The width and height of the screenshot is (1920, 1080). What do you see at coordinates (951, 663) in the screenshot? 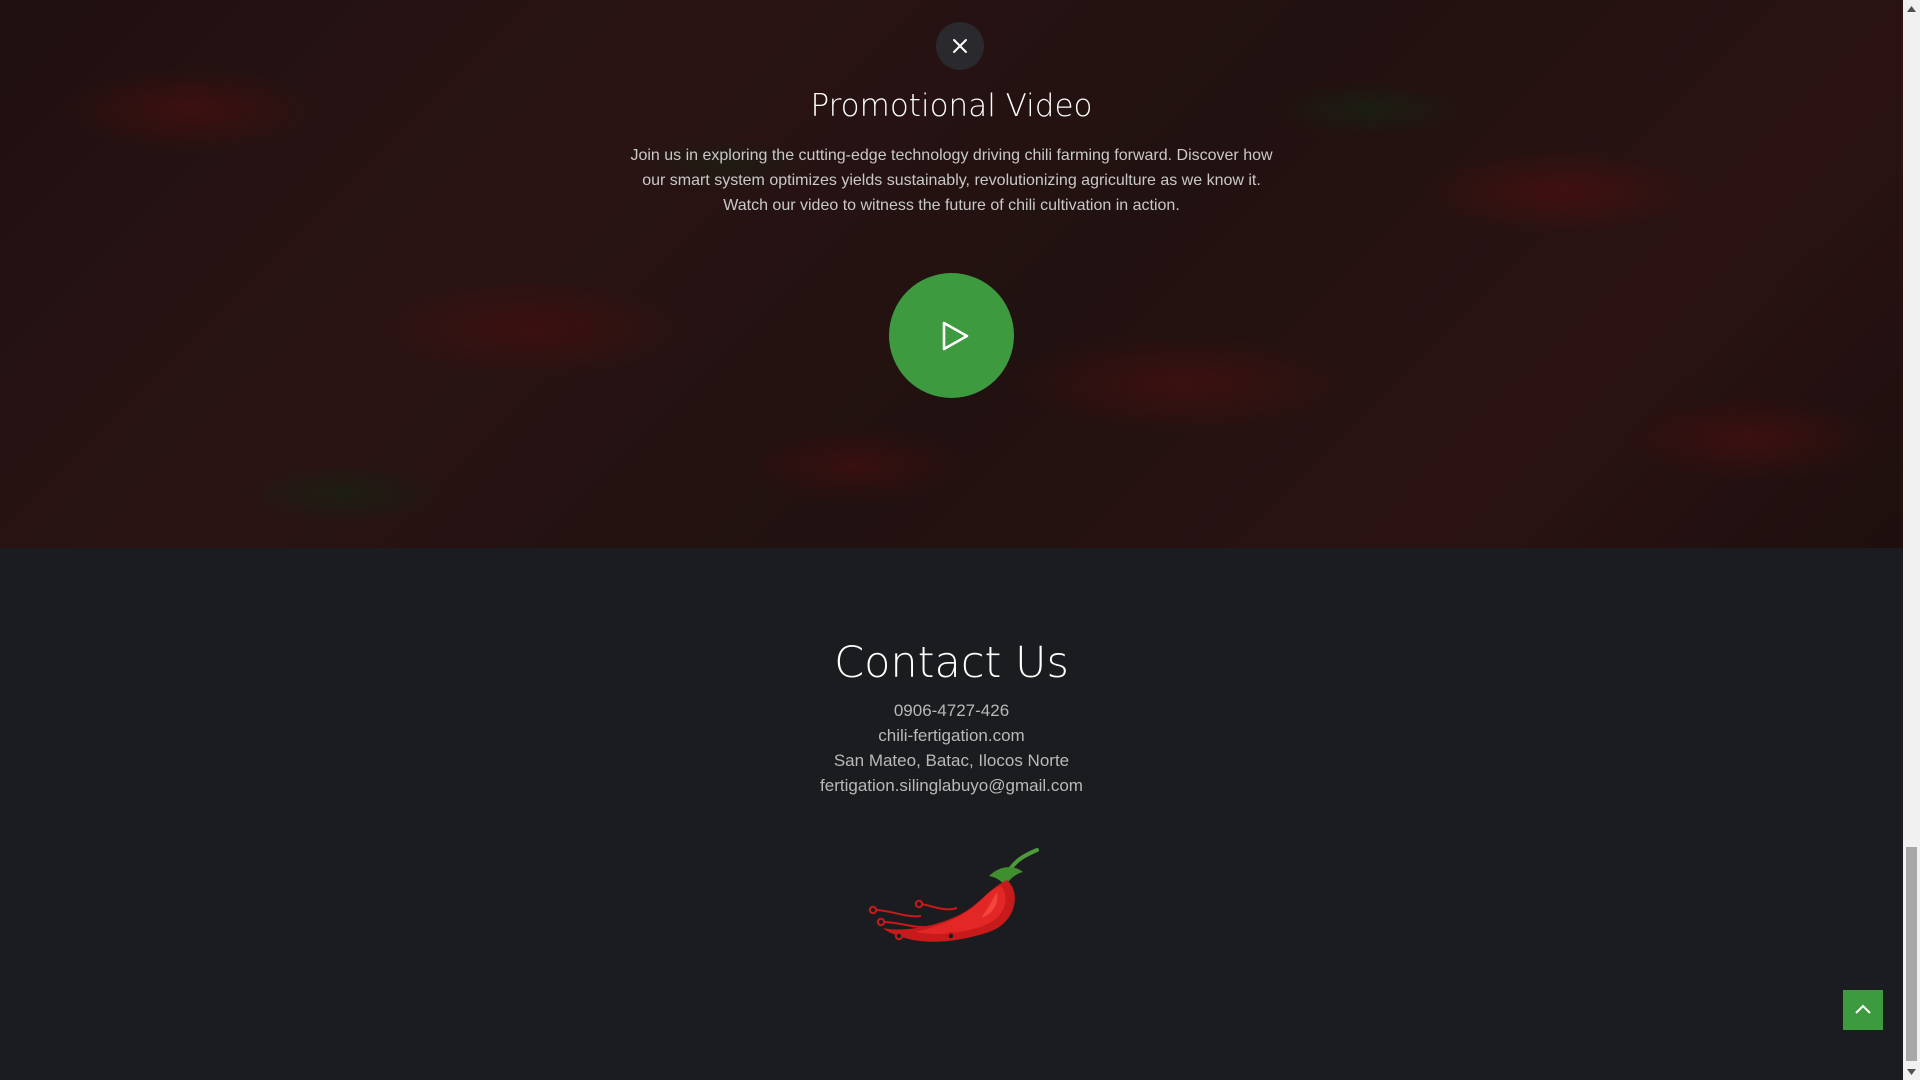
I see `contact-title: Contact Us` at bounding box center [951, 663].